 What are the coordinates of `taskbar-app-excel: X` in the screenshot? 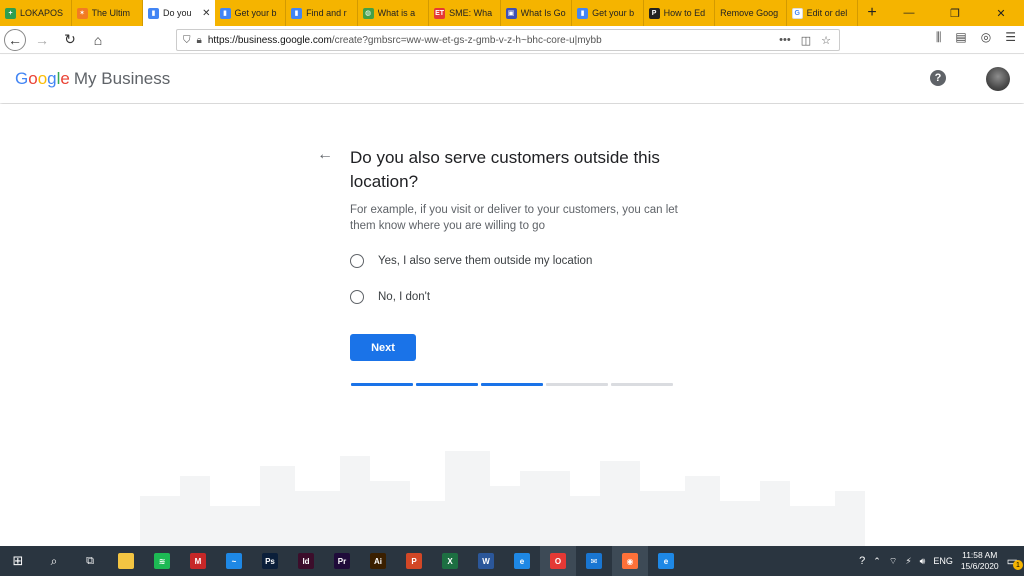 It's located at (450, 561).